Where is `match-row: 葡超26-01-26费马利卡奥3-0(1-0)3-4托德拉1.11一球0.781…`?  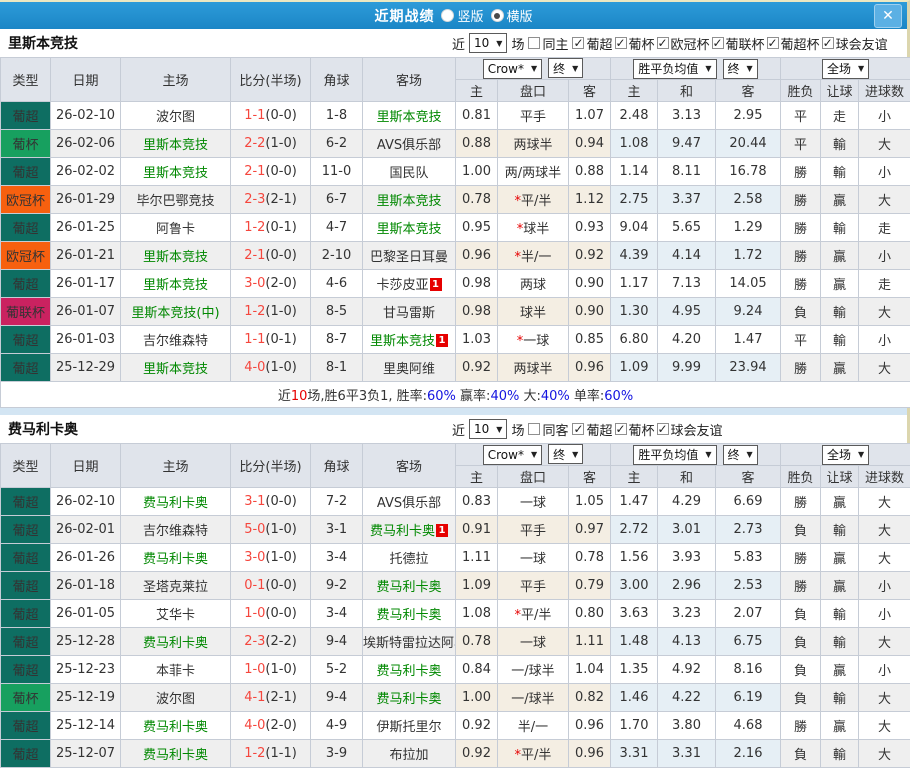 match-row: 葡超26-01-26费马利卡奥3-0(1-0)3-4托德拉1.11一球0.781… is located at coordinates (455, 558).